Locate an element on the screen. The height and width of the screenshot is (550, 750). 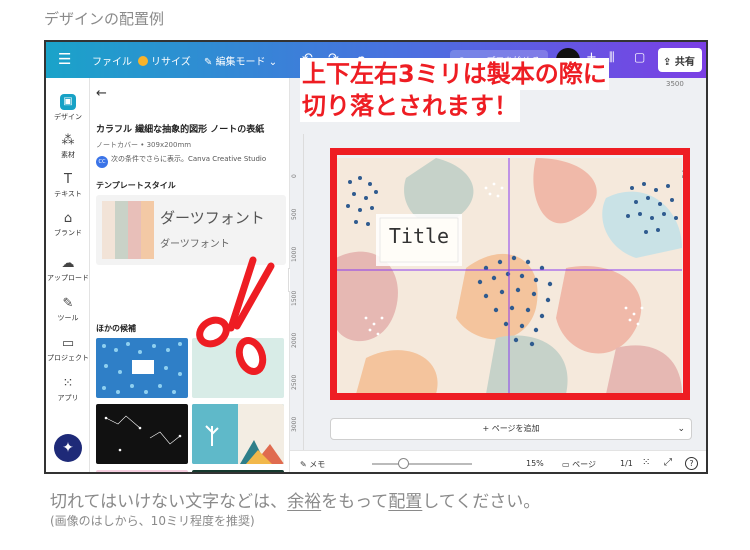
ruler-mark: 1000 is located at coordinates (294, 254).